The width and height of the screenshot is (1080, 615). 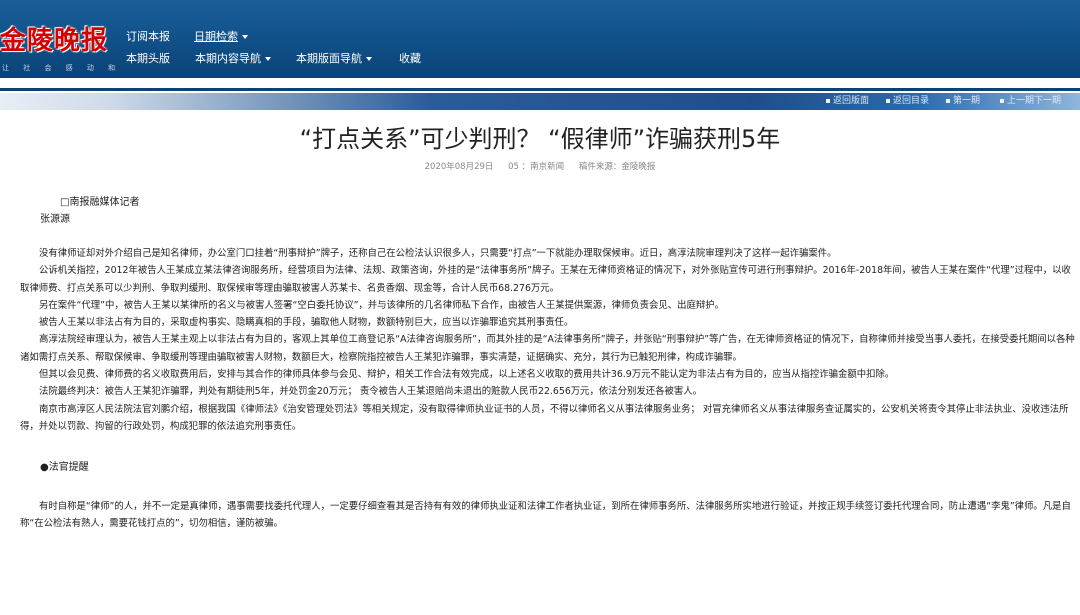 I want to click on back-to-page-link: 返回版面, so click(x=847, y=101).